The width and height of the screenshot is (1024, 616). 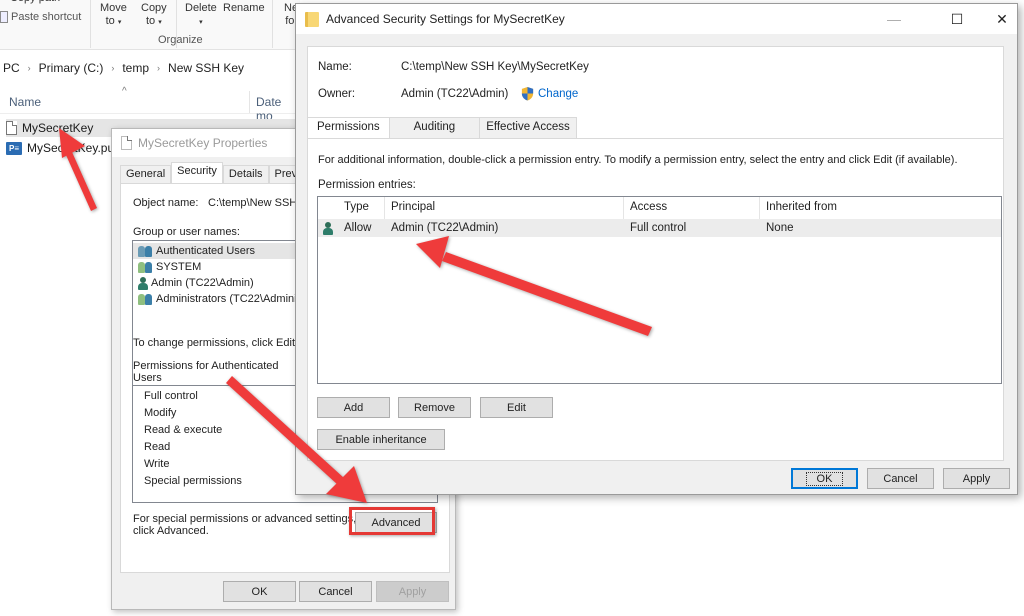 What do you see at coordinates (328, 208) in the screenshot?
I see `icon-column-header` at bounding box center [328, 208].